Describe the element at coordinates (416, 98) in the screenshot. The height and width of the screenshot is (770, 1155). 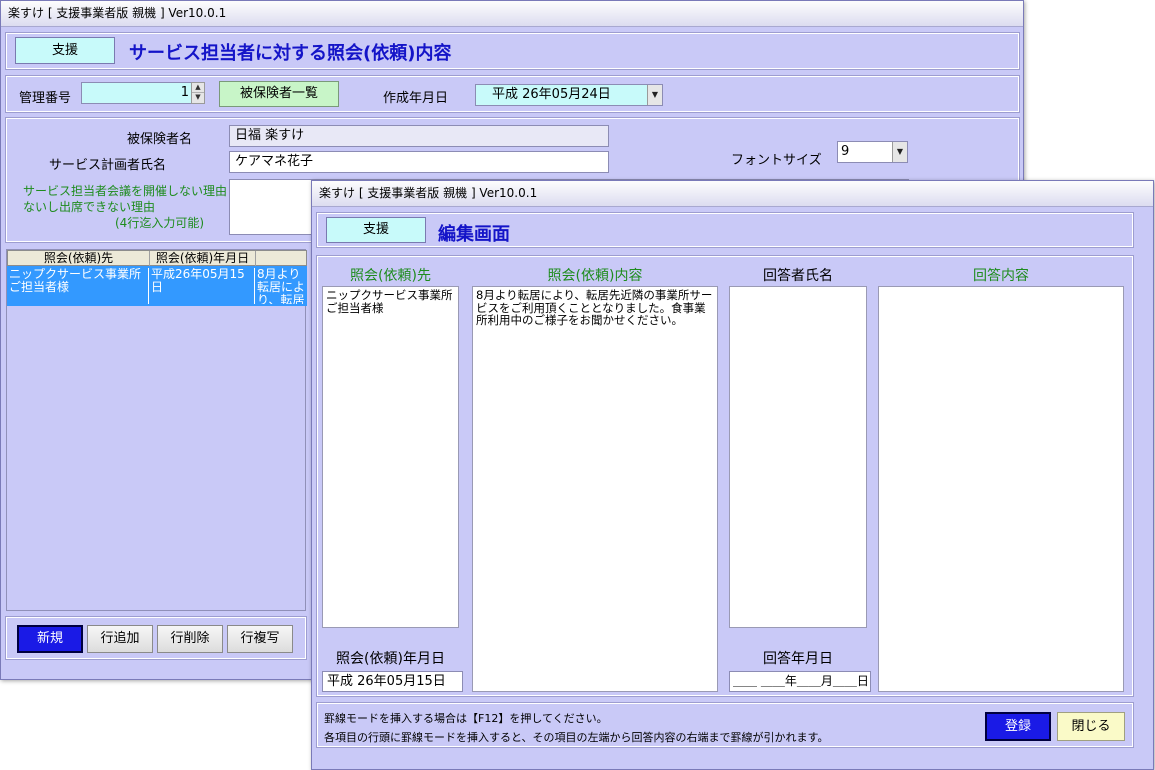
I see `created-date-label: 作成年月日` at that location.